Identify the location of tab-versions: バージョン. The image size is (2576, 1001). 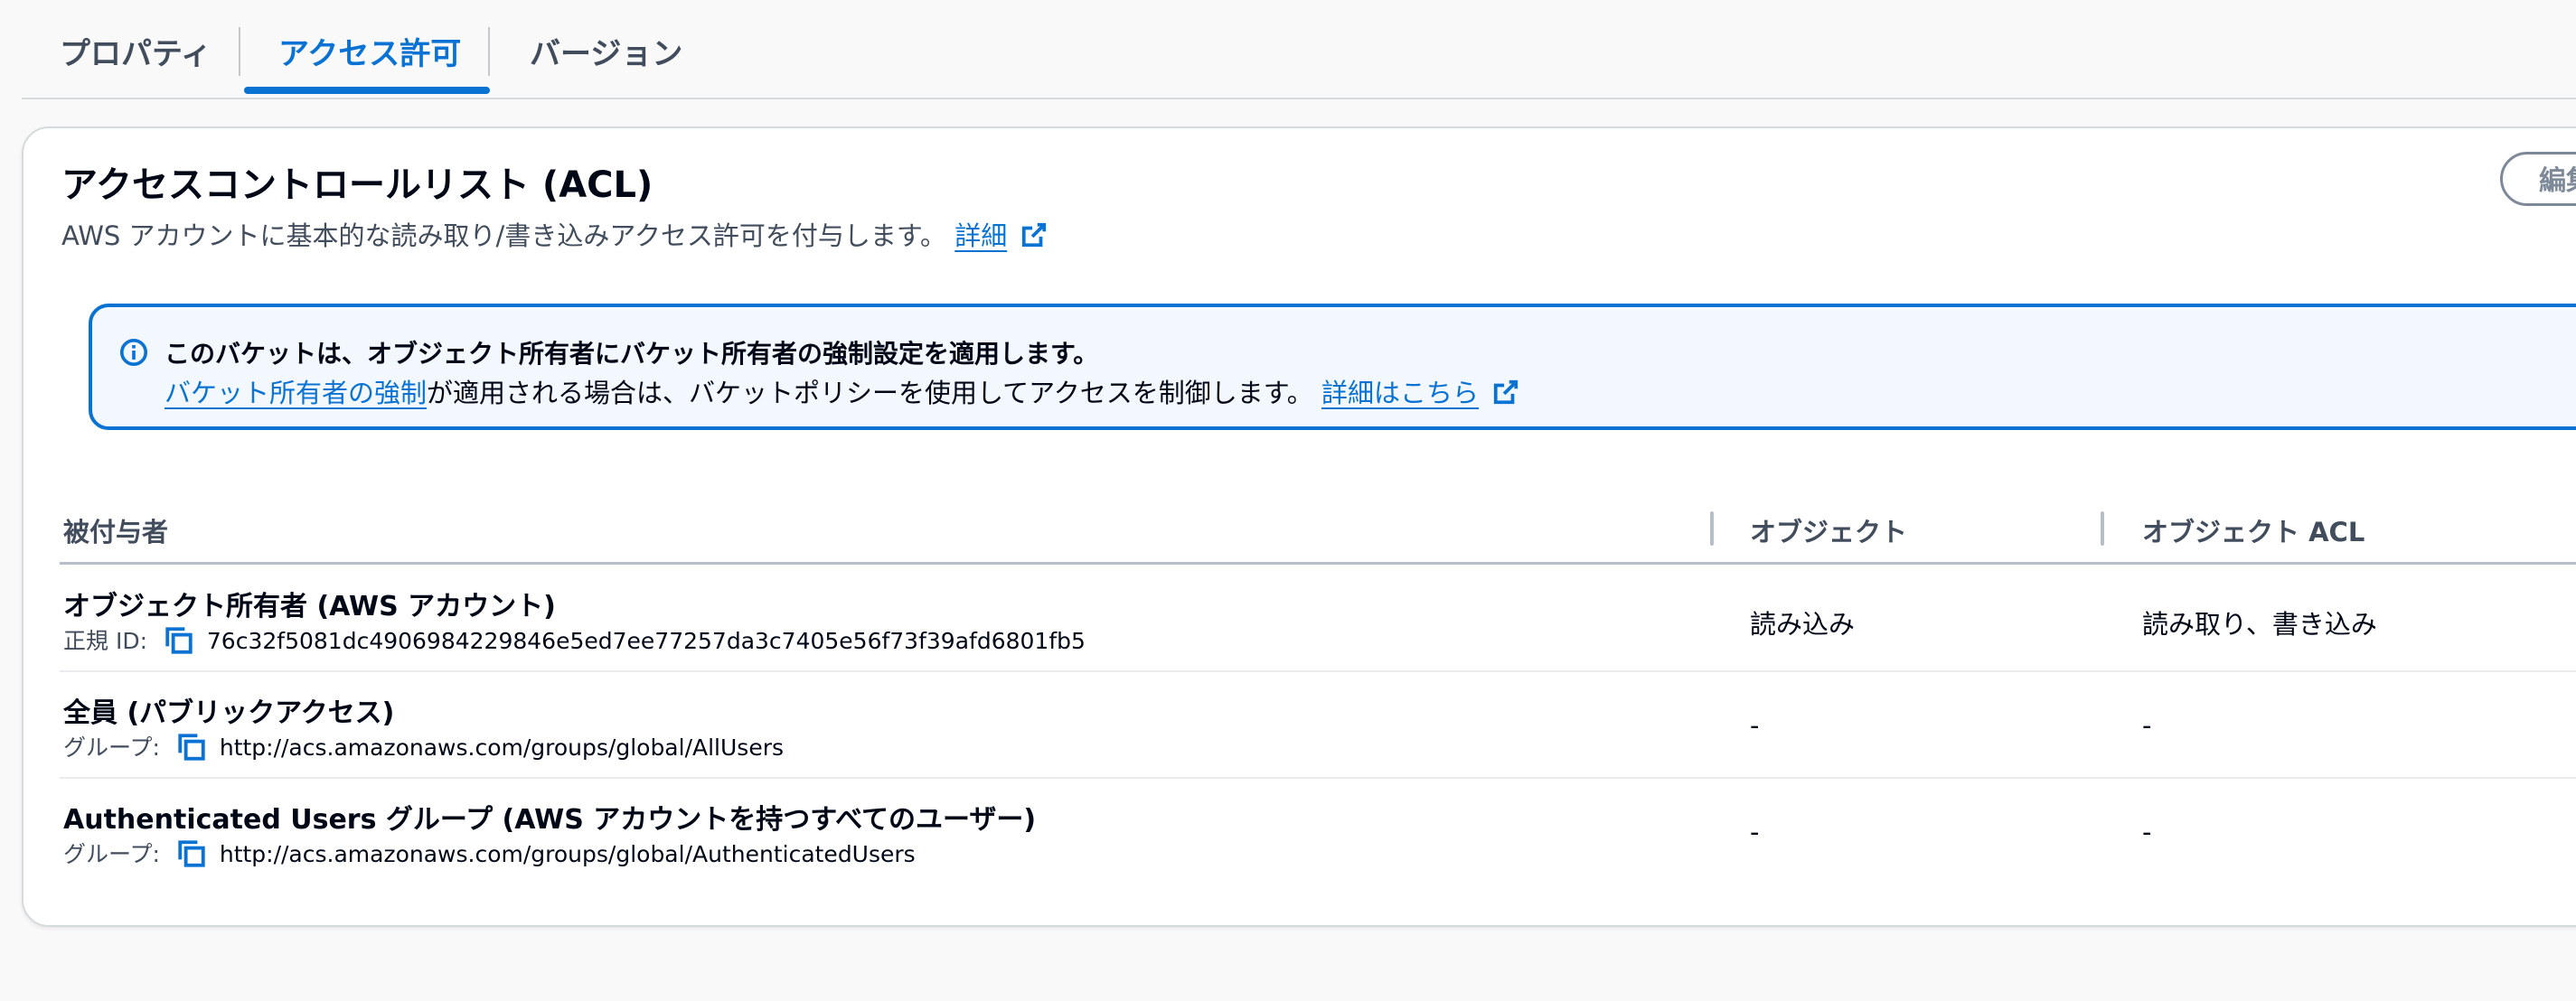
(606, 54).